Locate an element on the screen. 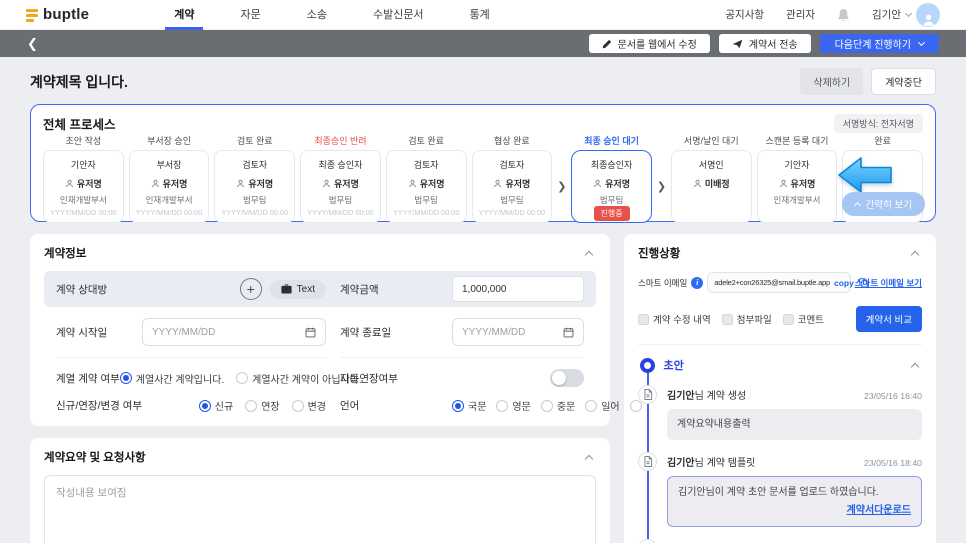 This screenshot has width=966, height=543. contract-download-link: 계약서다운로드 is located at coordinates (879, 510).